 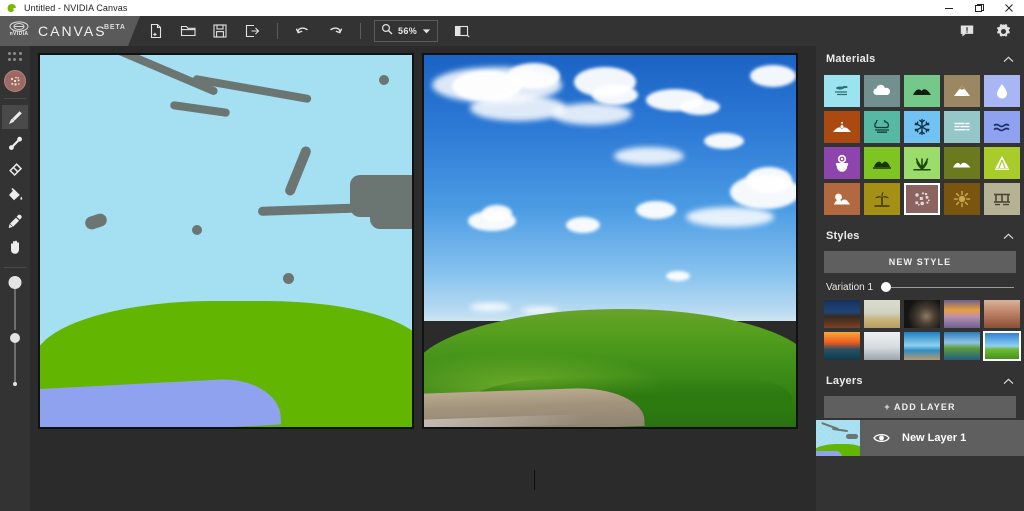 What do you see at coordinates (15, 331) in the screenshot?
I see `brush-settings` at bounding box center [15, 331].